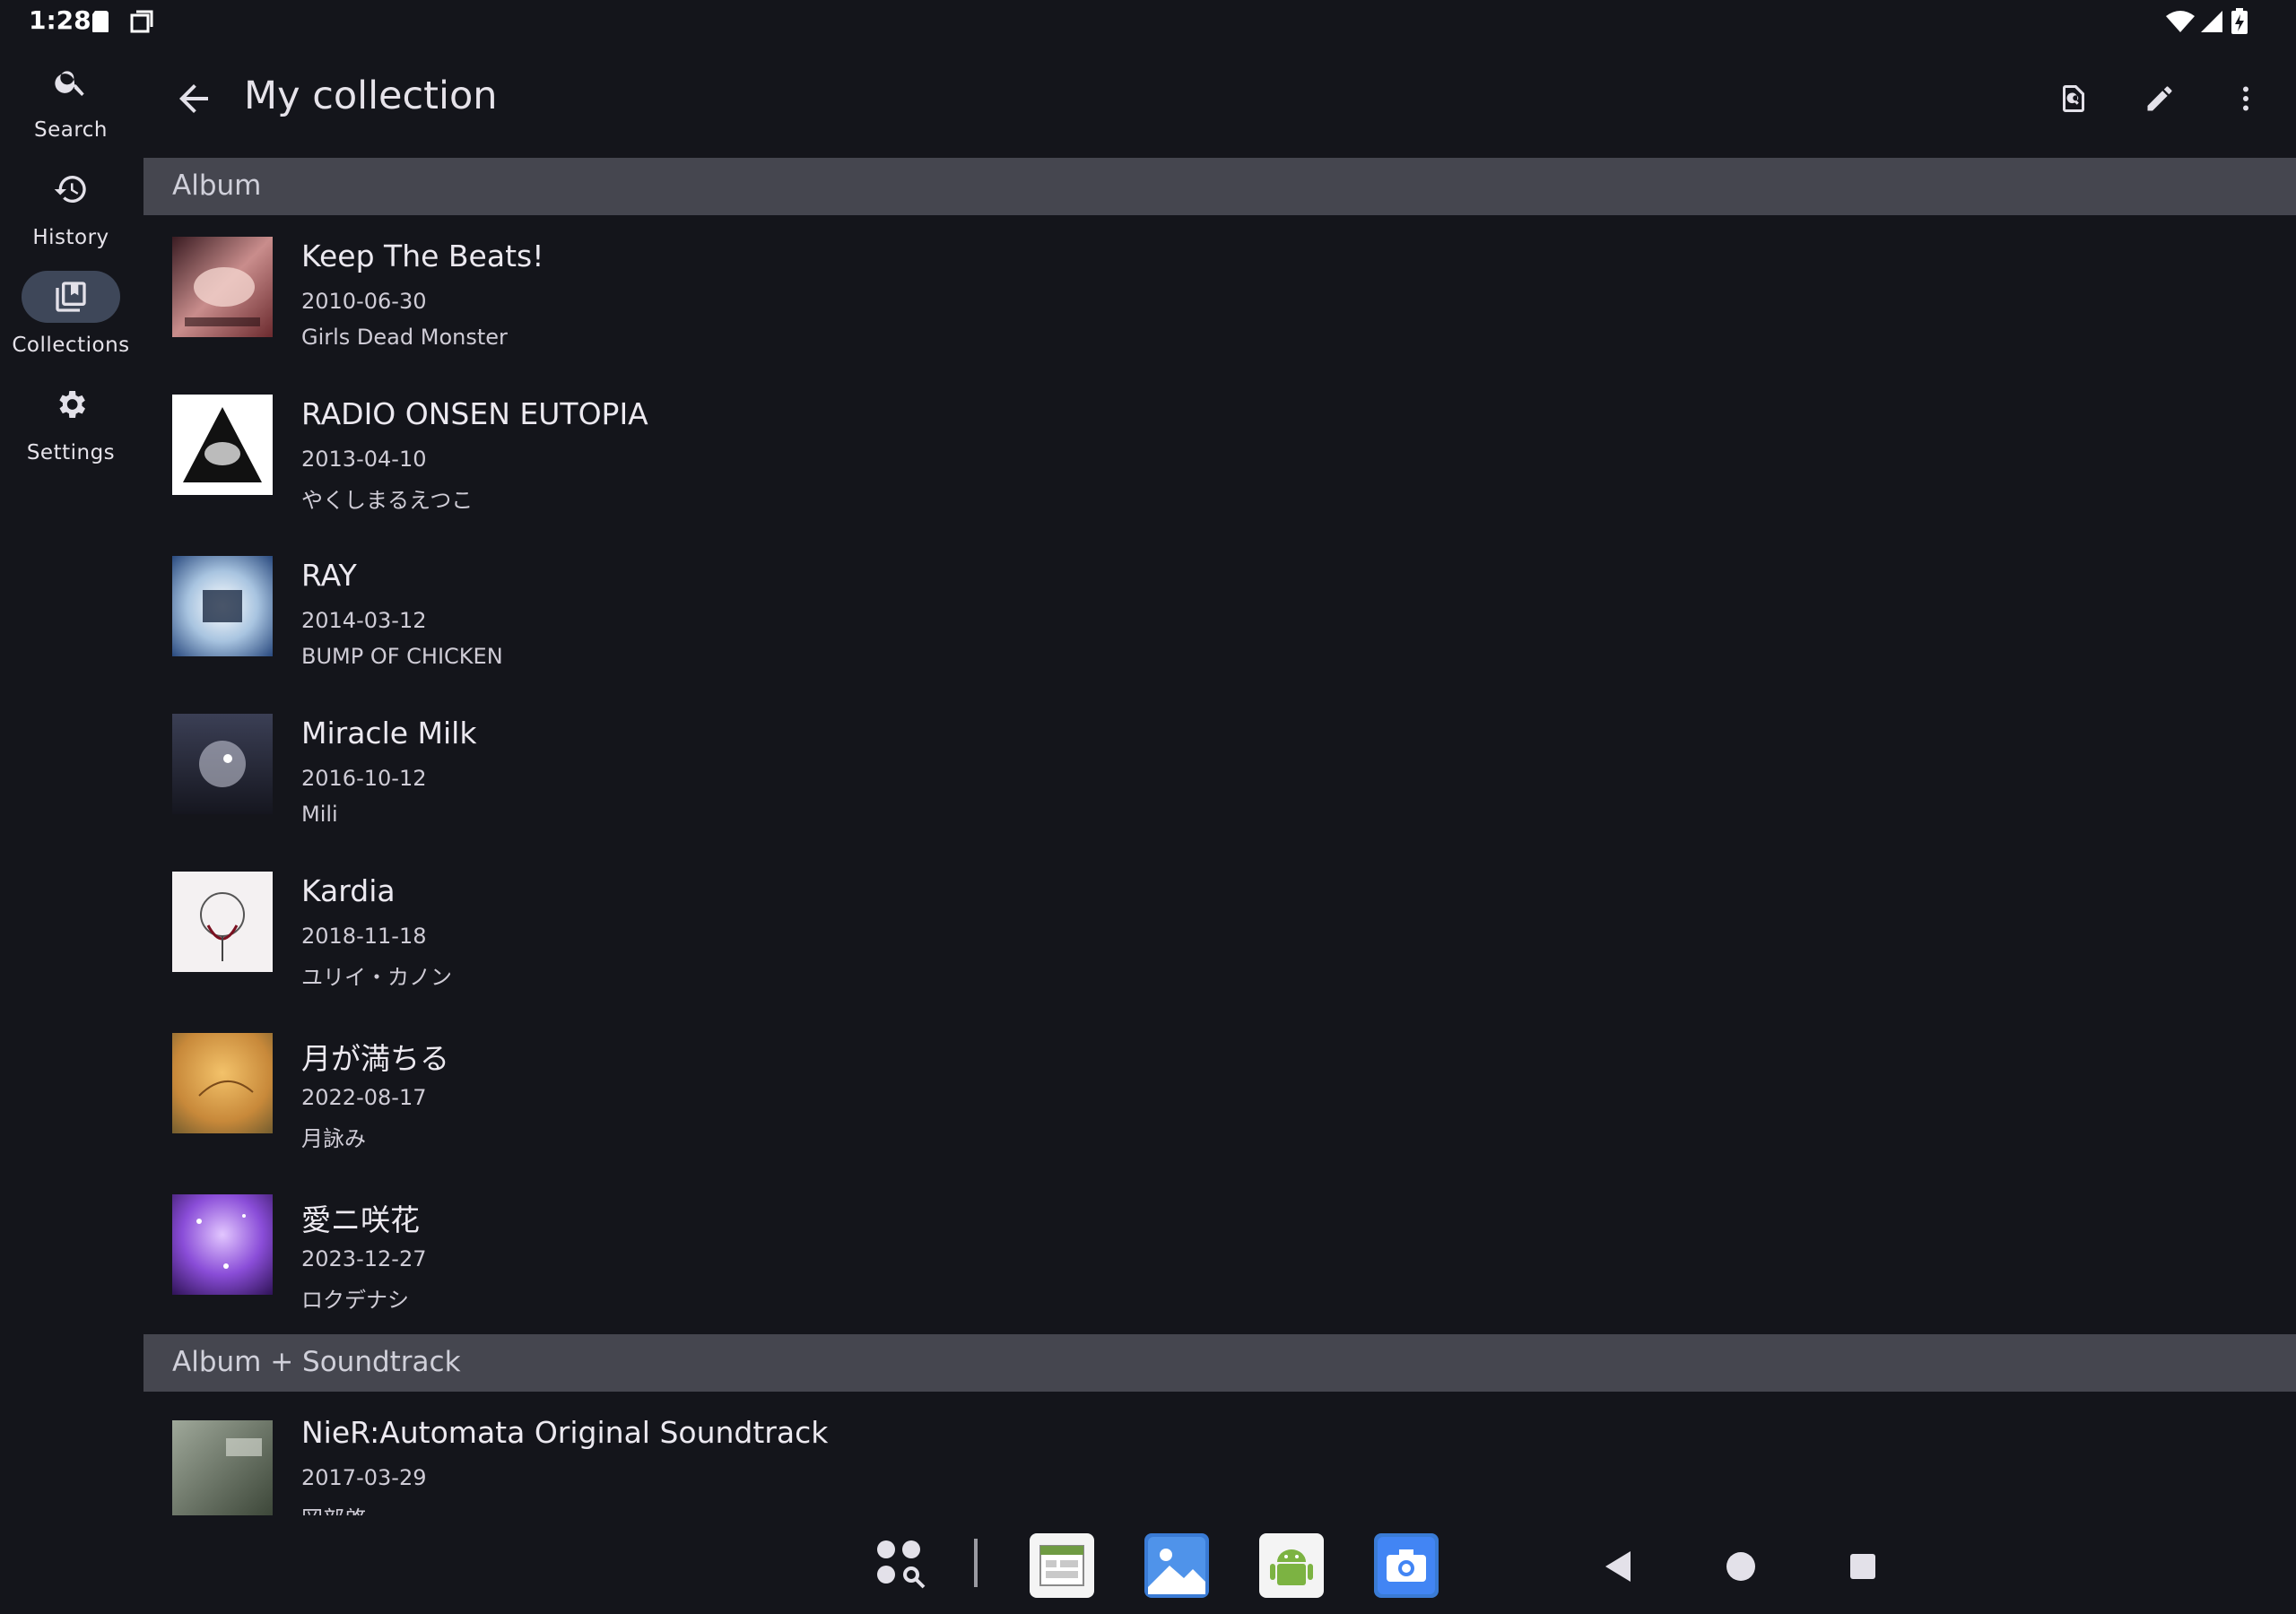 This screenshot has height=1614, width=2296. I want to click on item-artist: ロクデナシ, so click(355, 1300).